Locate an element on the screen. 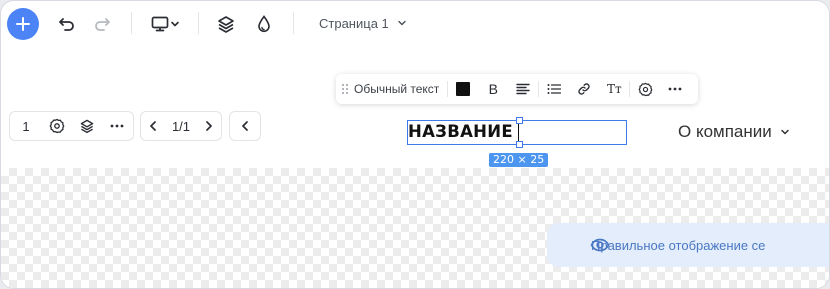  prev-button is located at coordinates (153, 126).